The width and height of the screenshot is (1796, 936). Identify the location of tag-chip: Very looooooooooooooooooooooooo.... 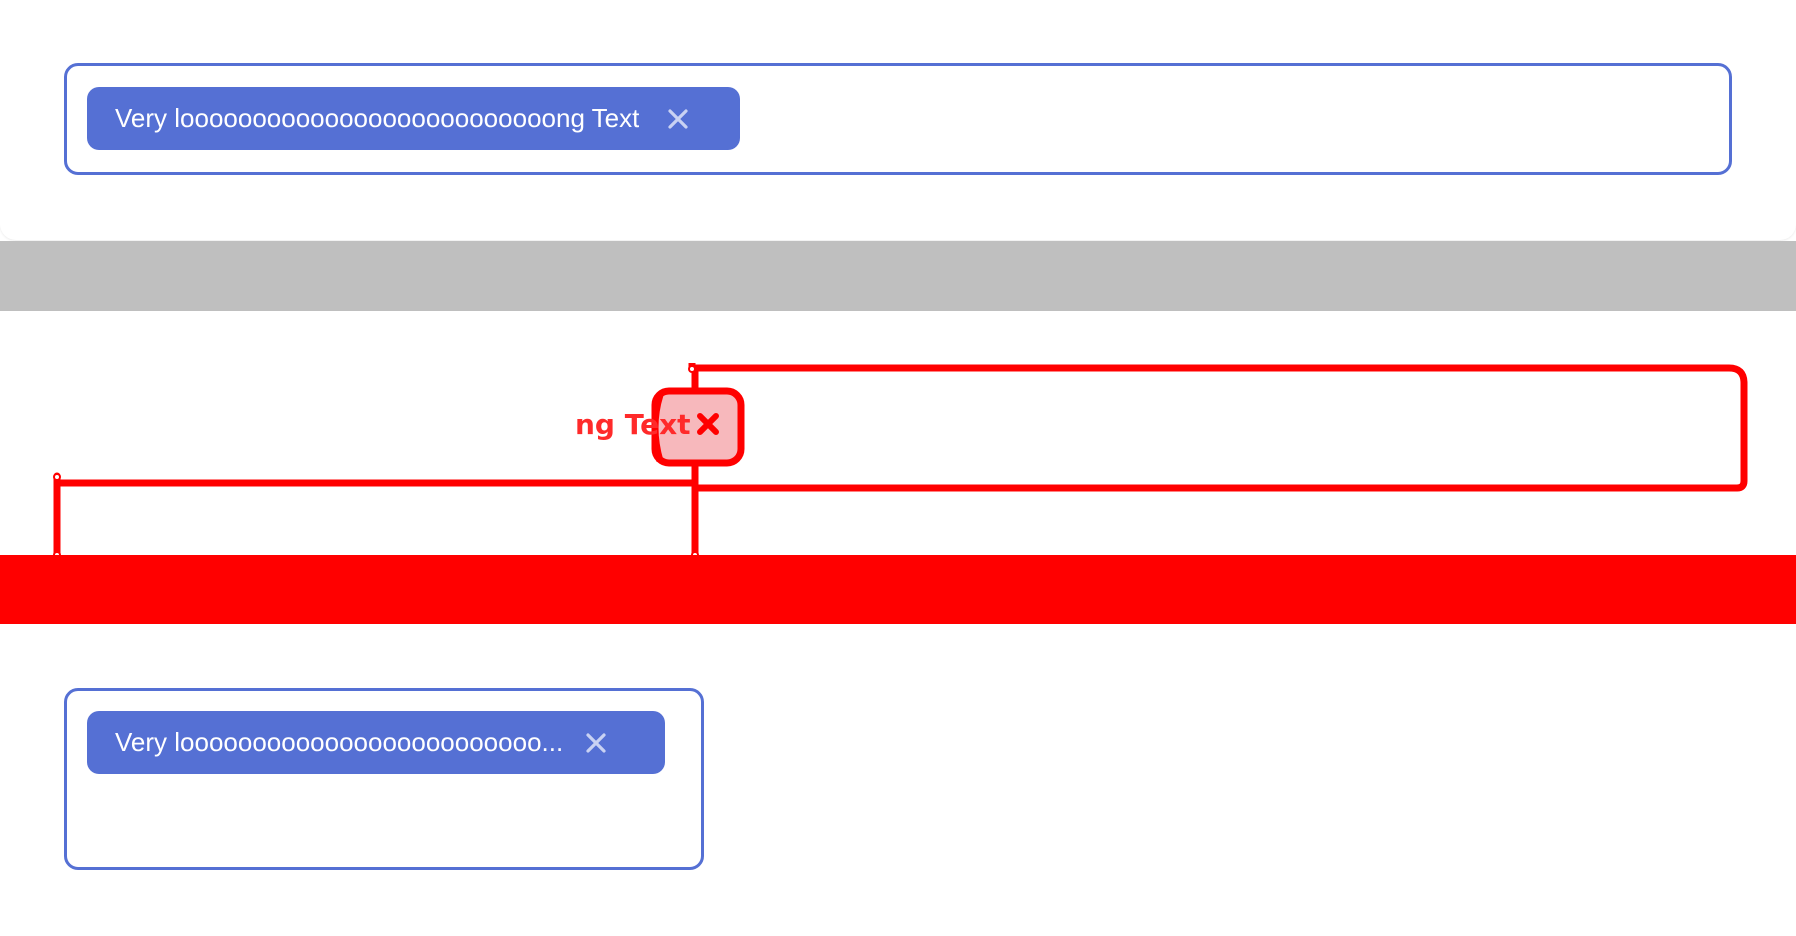
(376, 742).